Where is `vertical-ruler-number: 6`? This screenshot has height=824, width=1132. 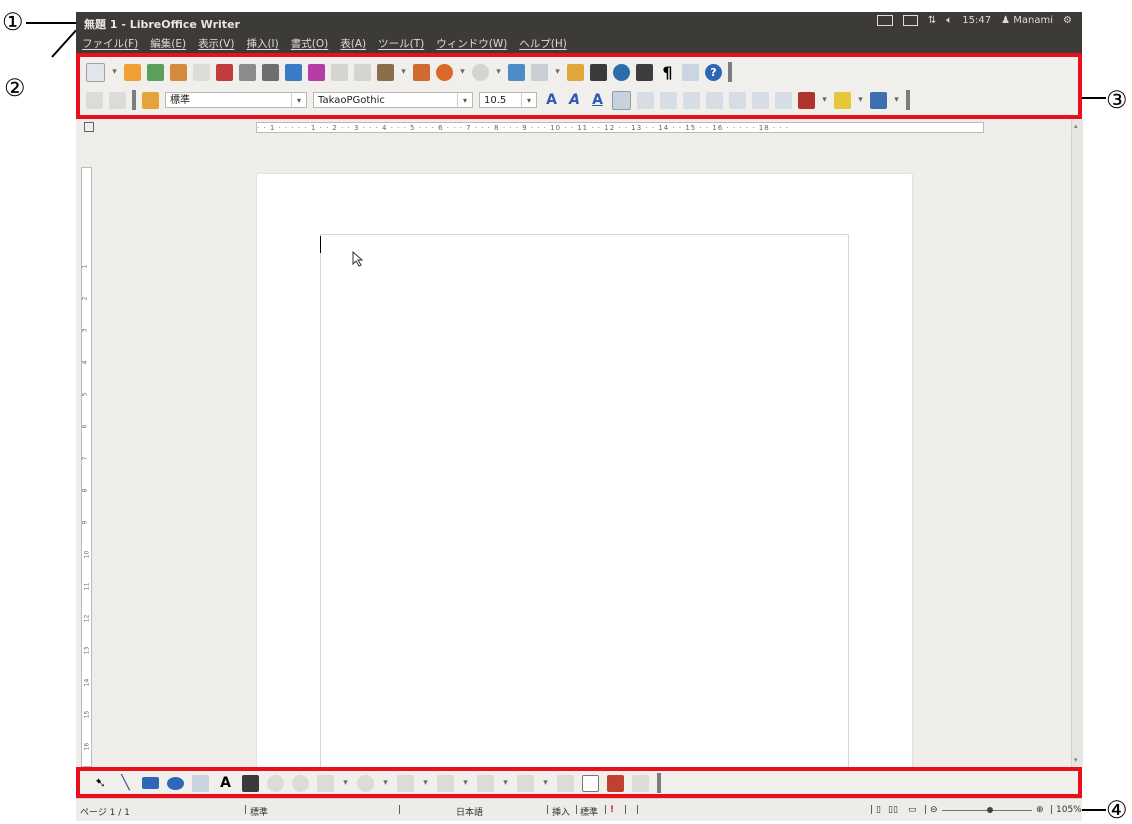
vertical-ruler-number: 6 is located at coordinates (85, 426).